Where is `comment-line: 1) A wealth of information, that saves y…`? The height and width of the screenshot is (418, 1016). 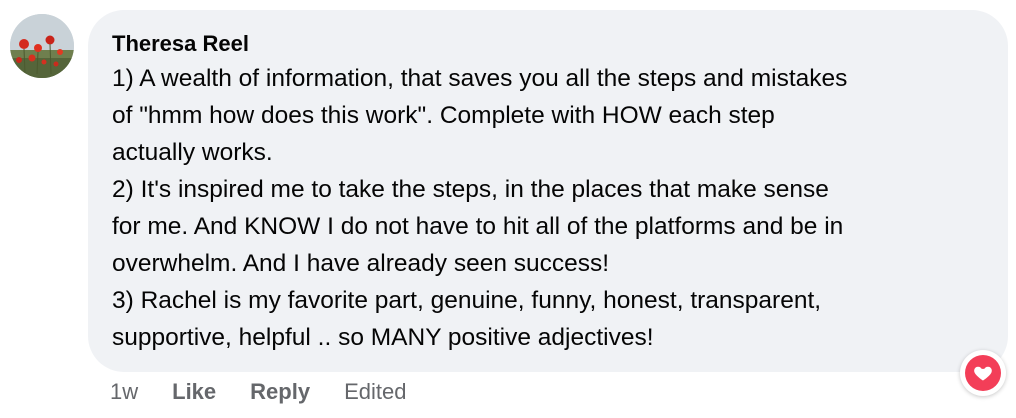 comment-line: 1) A wealth of information, that saves y… is located at coordinates (480, 78).